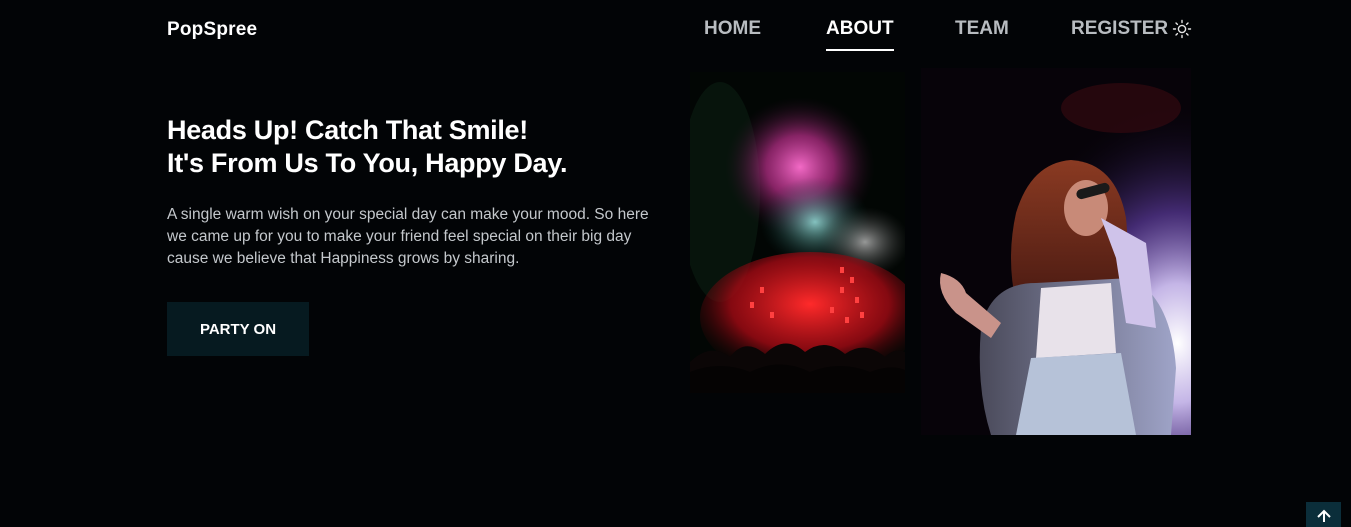  What do you see at coordinates (1119, 33) in the screenshot?
I see `nav-item-register: REGISTER` at bounding box center [1119, 33].